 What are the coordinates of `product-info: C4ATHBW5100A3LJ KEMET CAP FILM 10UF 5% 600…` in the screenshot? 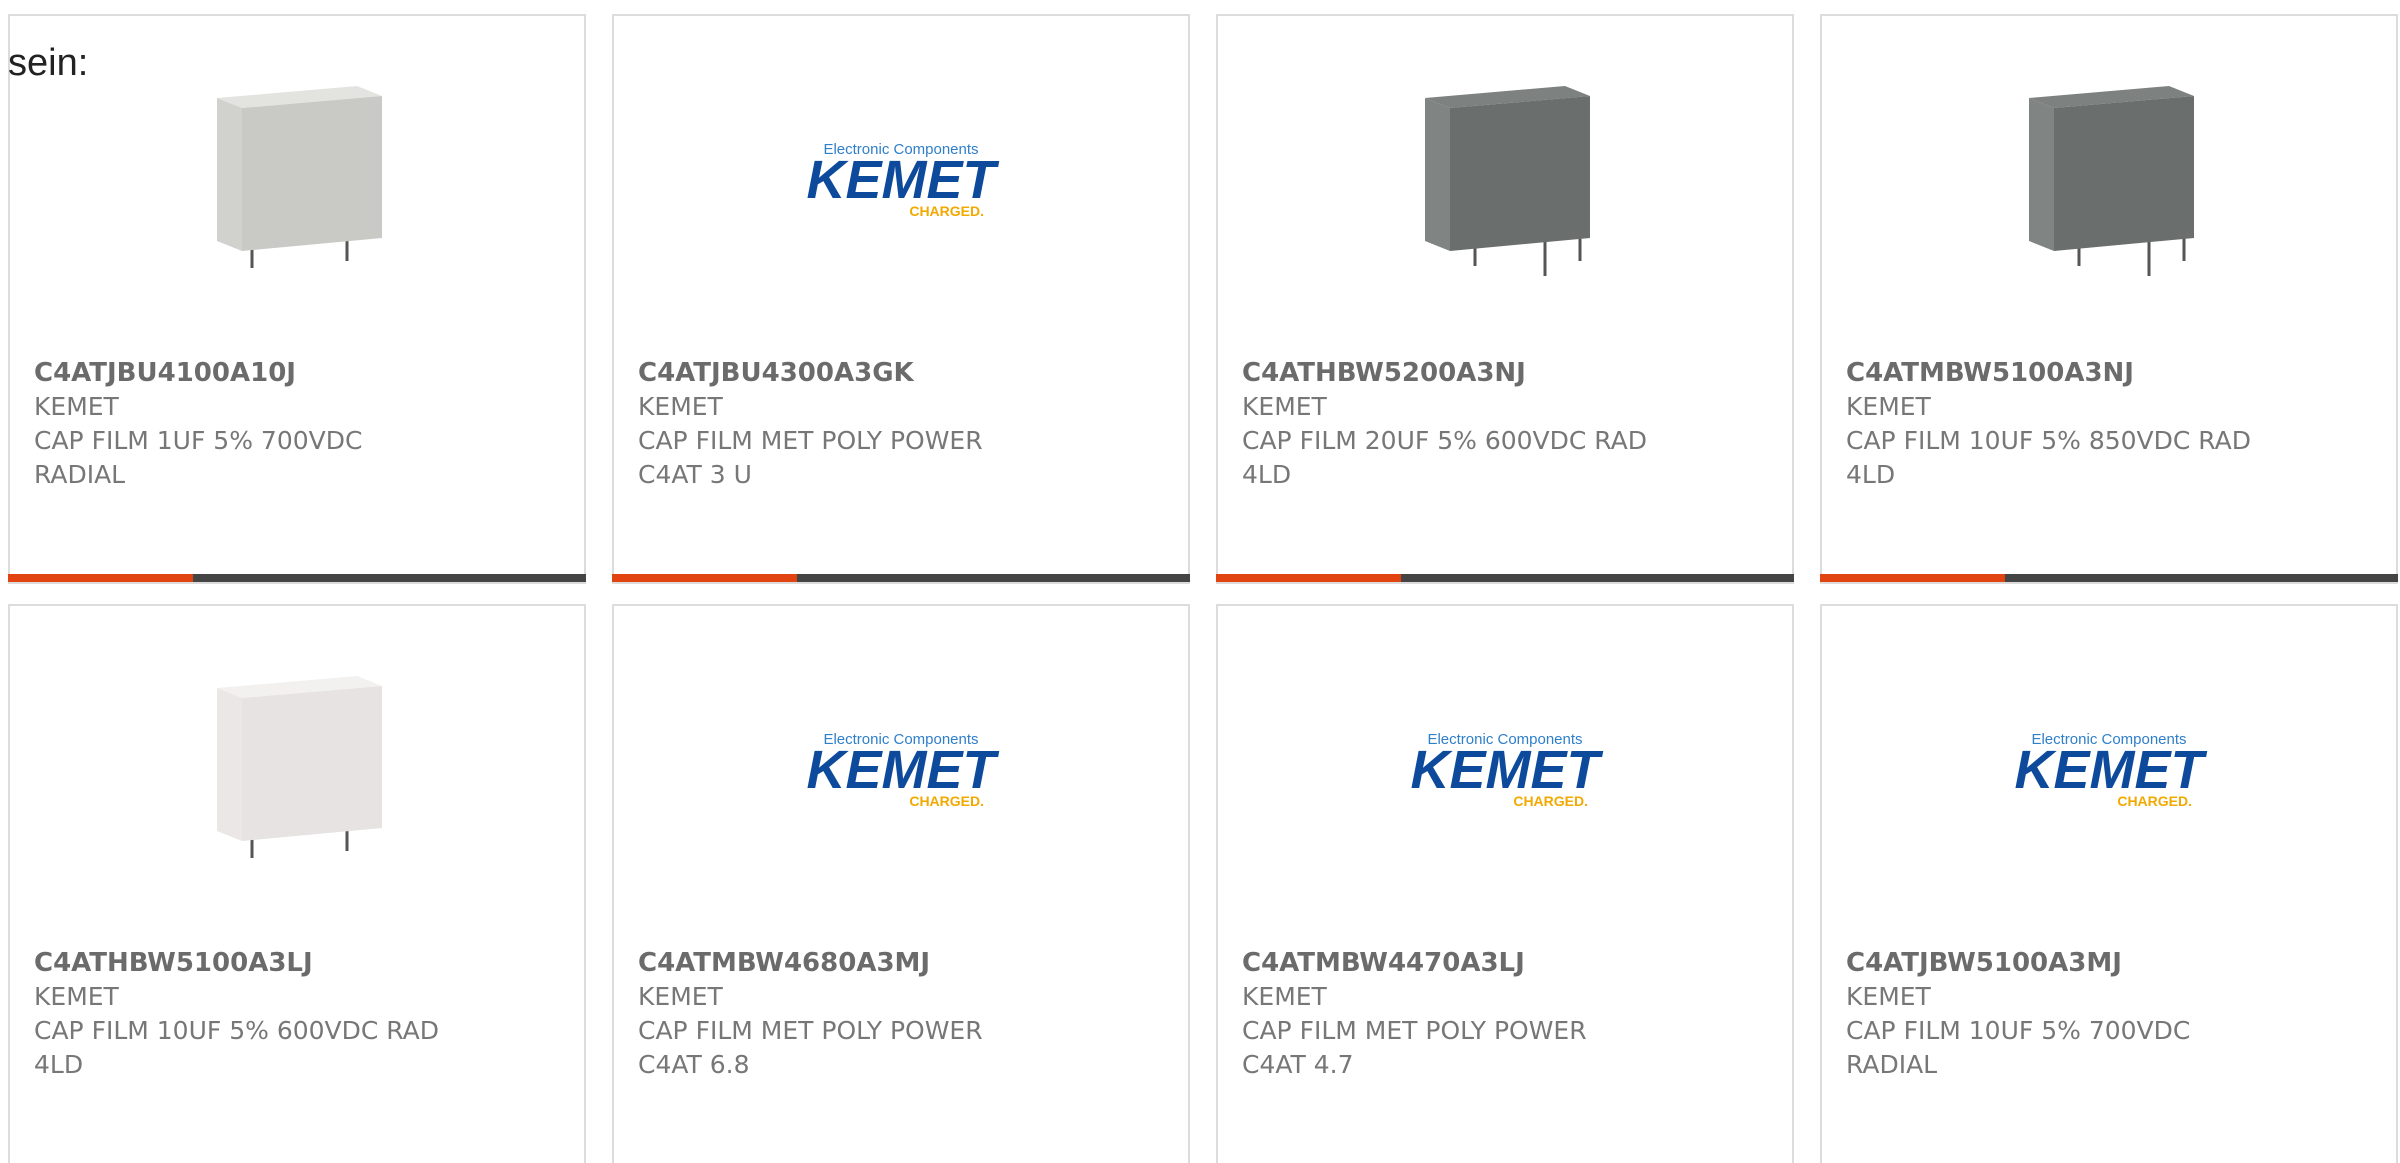 It's located at (244, 1014).